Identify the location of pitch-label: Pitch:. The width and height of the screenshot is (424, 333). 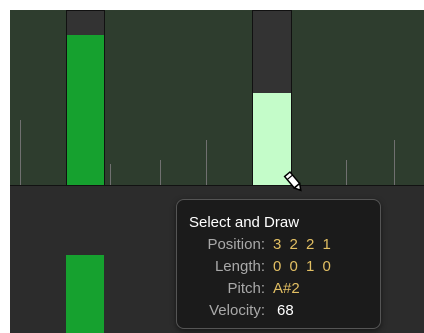
(246, 288).